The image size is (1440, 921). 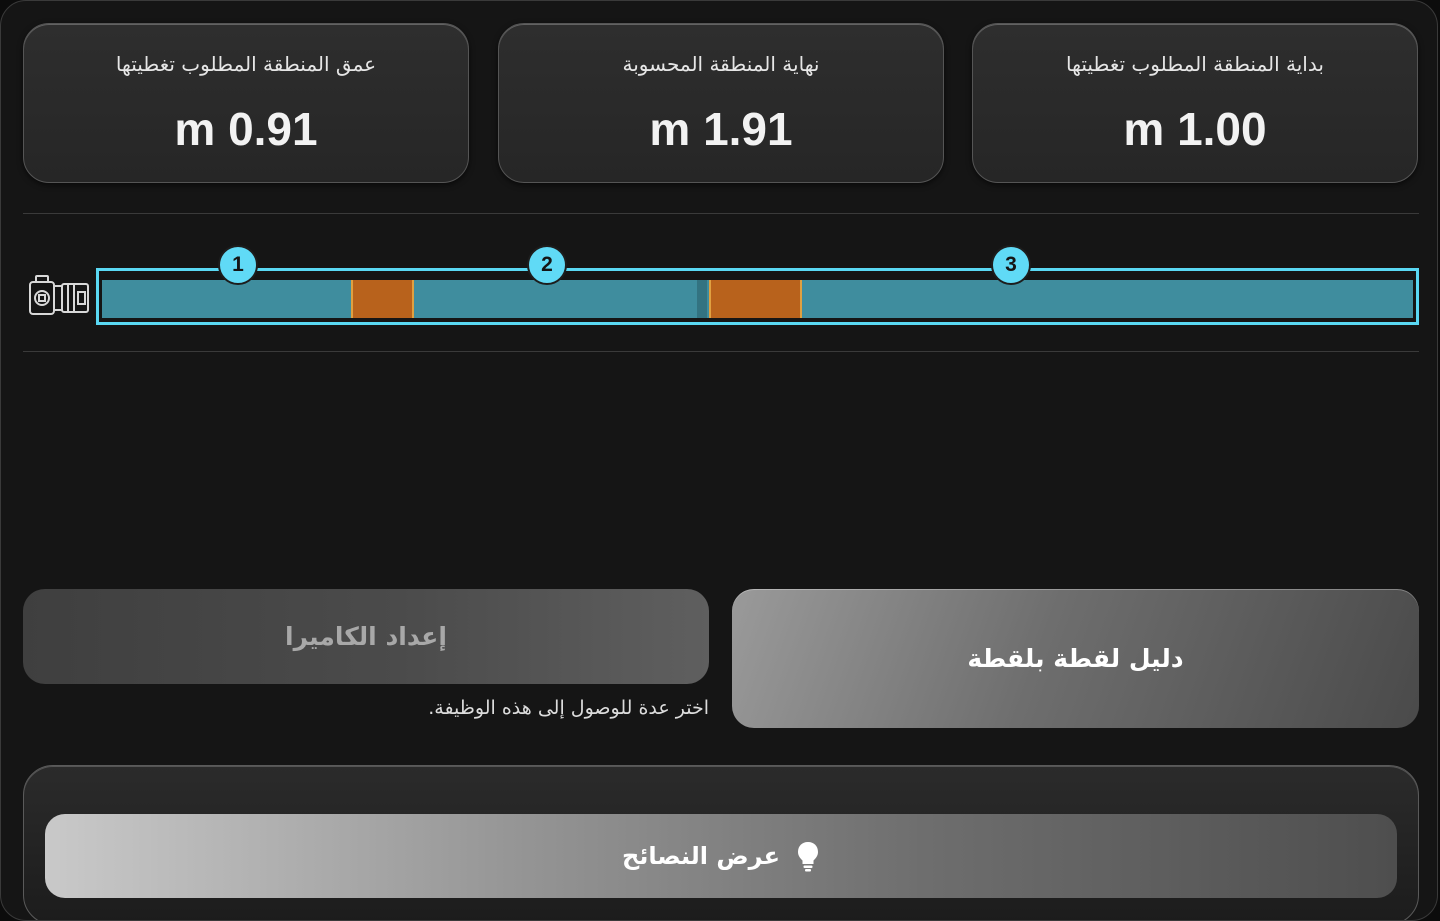 I want to click on show-tips-label: عرض النصائح, so click(x=701, y=856).